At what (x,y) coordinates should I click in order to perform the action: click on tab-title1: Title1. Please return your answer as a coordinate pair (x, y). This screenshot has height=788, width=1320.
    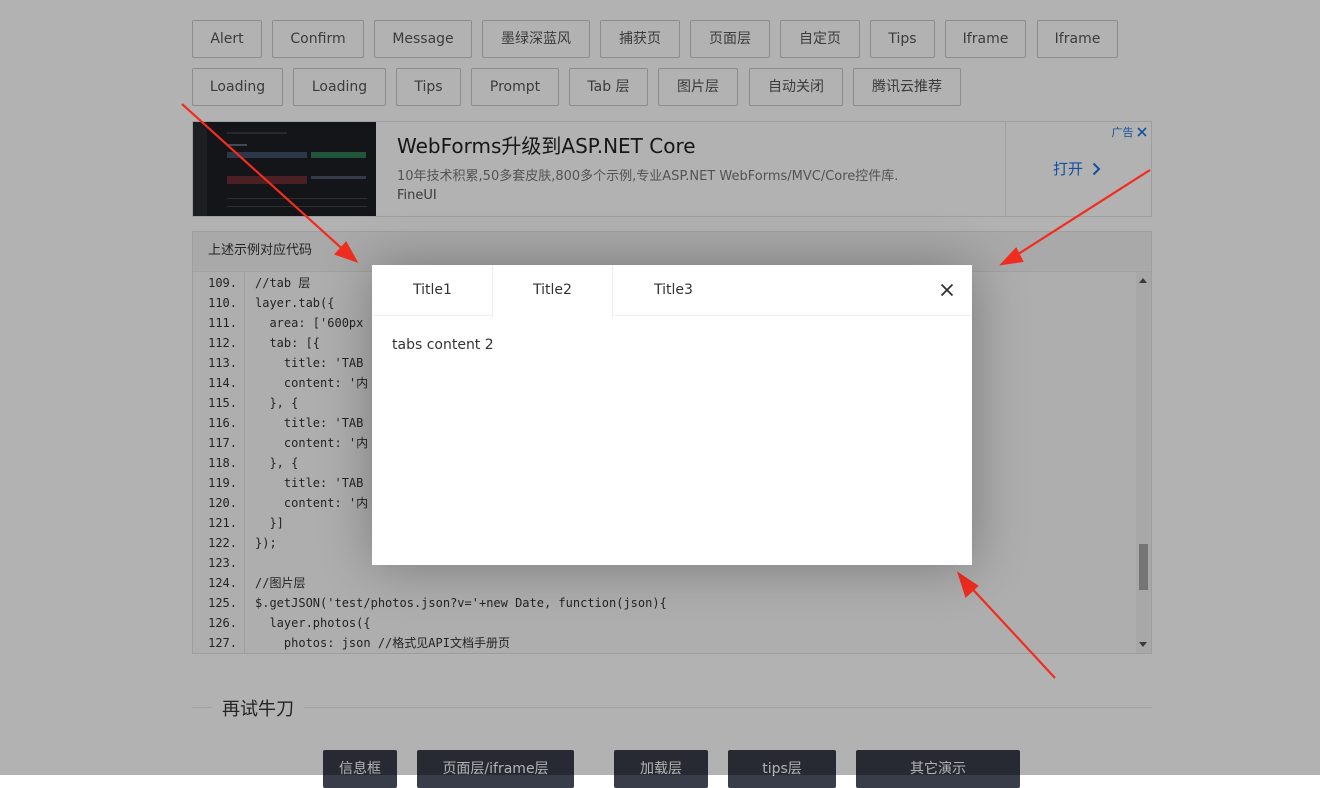
    Looking at the image, I should click on (432, 290).